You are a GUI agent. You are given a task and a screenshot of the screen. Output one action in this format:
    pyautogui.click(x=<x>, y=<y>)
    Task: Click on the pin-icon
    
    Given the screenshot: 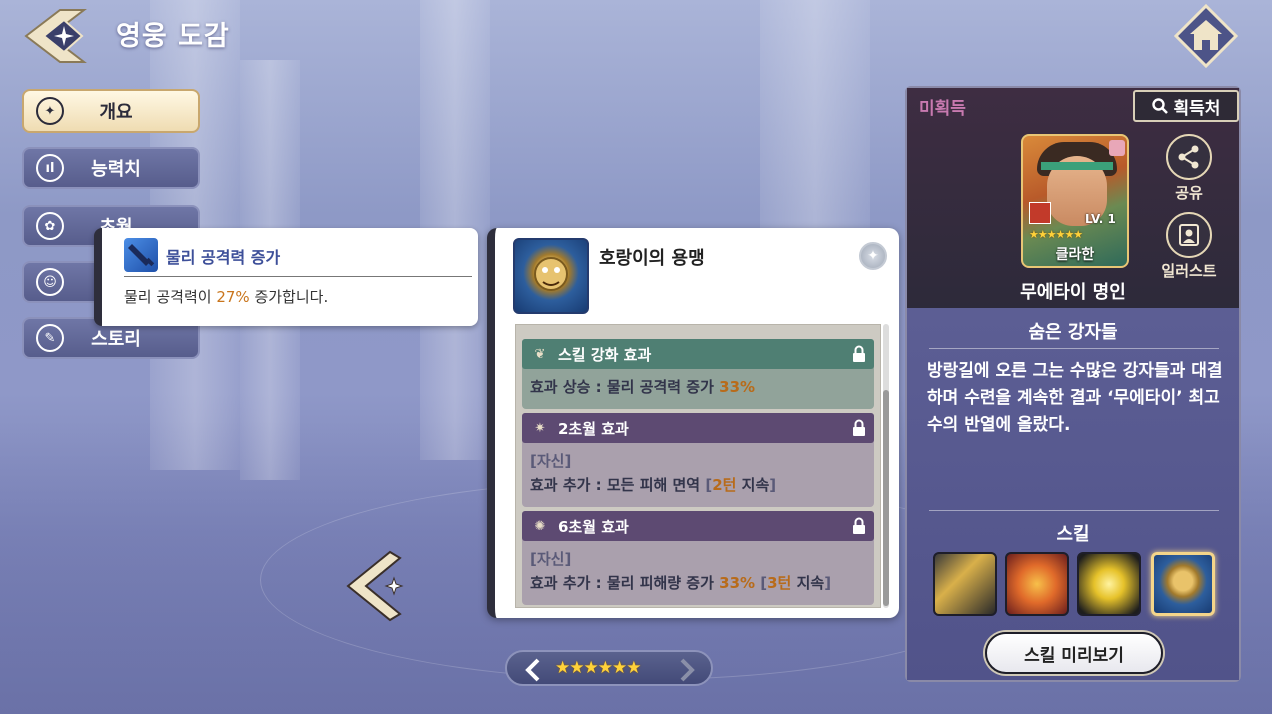 What is the action you would take?
    pyautogui.click(x=1117, y=148)
    